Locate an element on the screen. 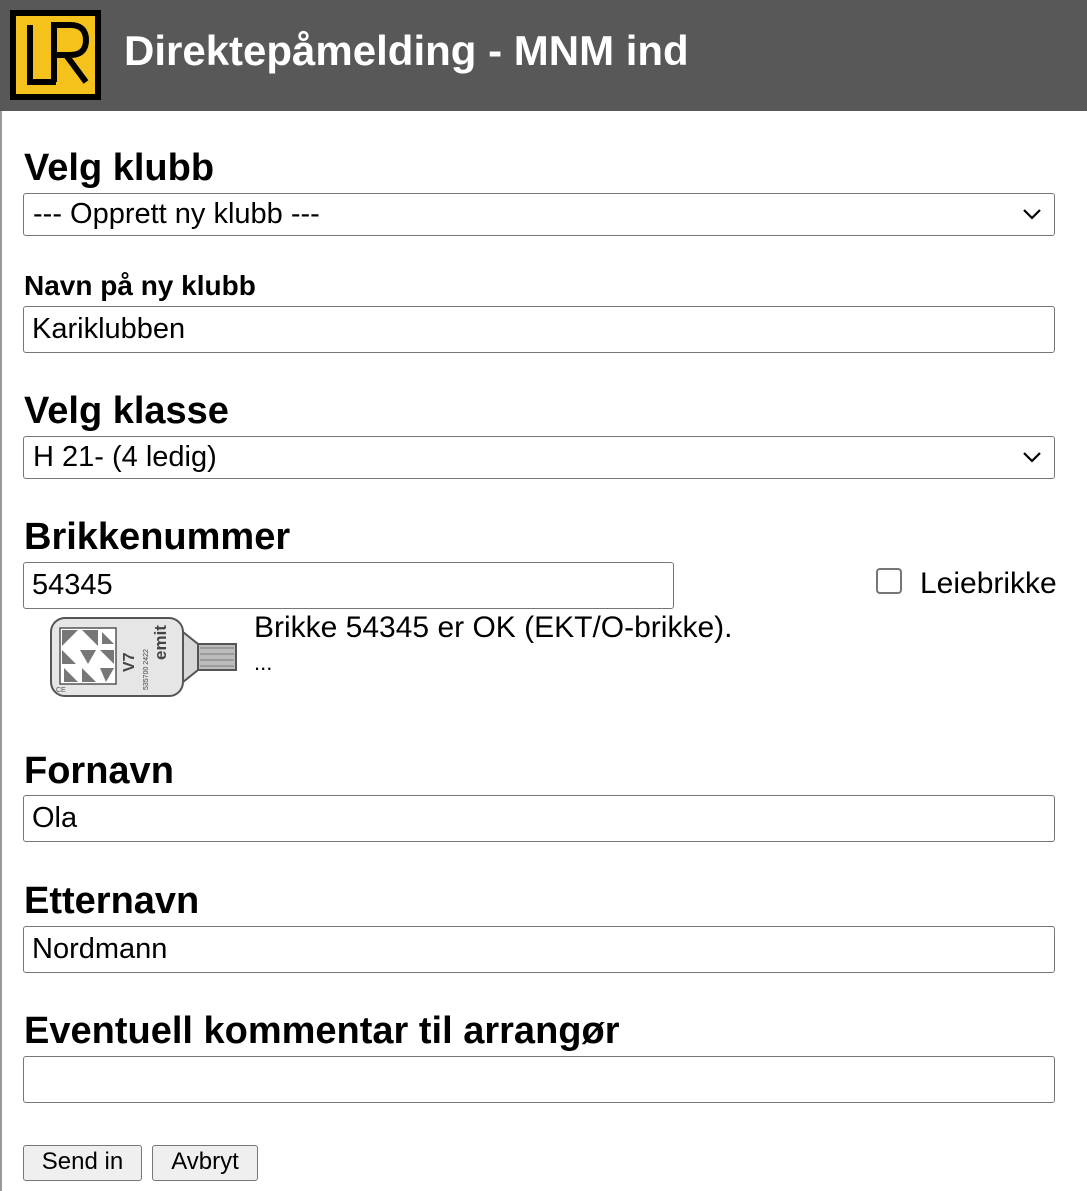  lr-logo-mark is located at coordinates (58, 53).